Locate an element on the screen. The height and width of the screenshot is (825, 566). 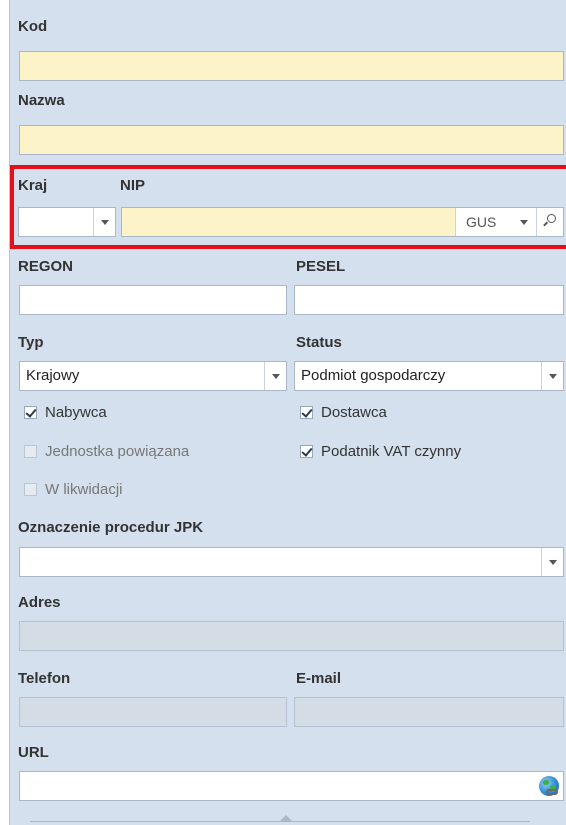
globe-land is located at coordinates (546, 782).